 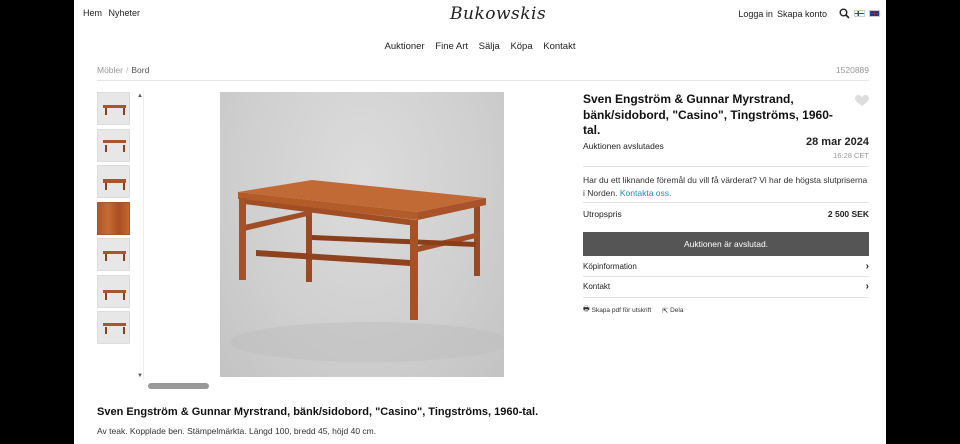 I want to click on top-left-links: Hem Nyheter, so click(x=113, y=13).